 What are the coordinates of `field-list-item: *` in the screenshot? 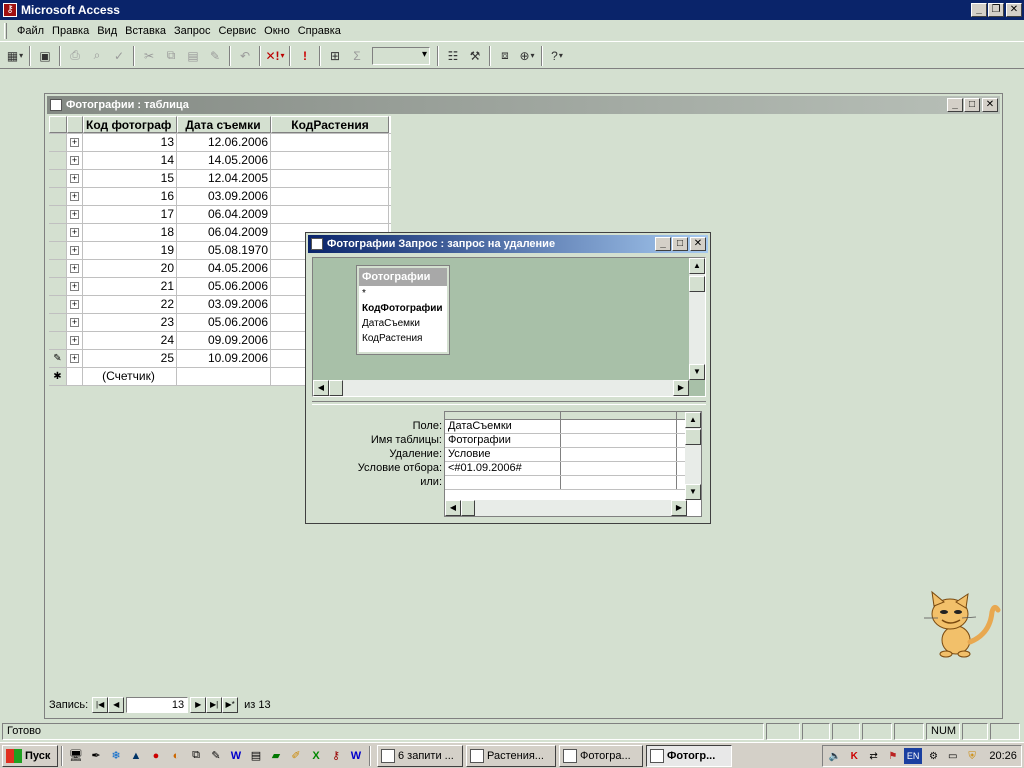 It's located at (403, 293).